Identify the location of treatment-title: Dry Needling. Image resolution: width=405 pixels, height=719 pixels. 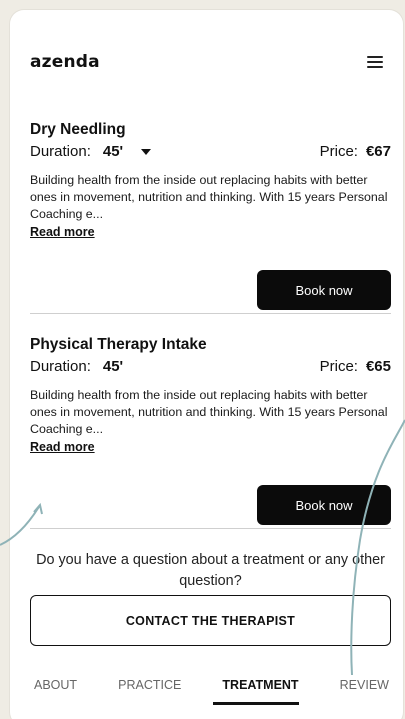
(78, 129).